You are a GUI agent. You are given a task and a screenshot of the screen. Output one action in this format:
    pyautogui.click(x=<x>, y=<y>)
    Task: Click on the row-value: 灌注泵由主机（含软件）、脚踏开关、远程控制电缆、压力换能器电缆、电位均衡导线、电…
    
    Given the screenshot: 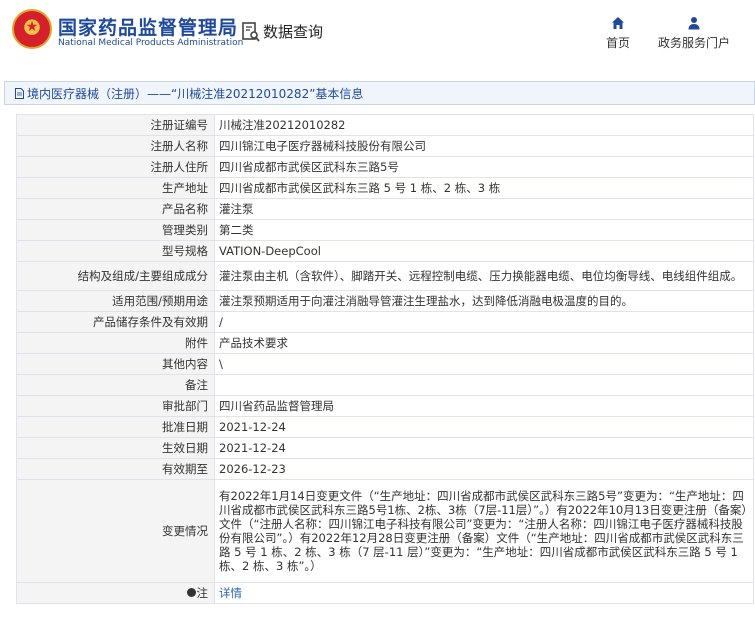 What is the action you would take?
    pyautogui.click(x=484, y=276)
    